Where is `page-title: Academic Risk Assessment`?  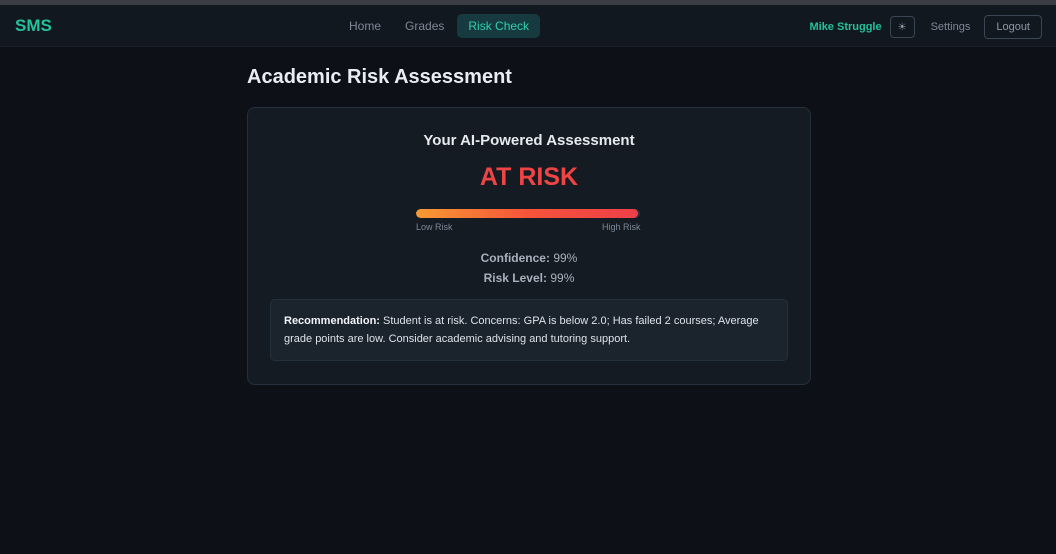 page-title: Academic Risk Assessment is located at coordinates (379, 77).